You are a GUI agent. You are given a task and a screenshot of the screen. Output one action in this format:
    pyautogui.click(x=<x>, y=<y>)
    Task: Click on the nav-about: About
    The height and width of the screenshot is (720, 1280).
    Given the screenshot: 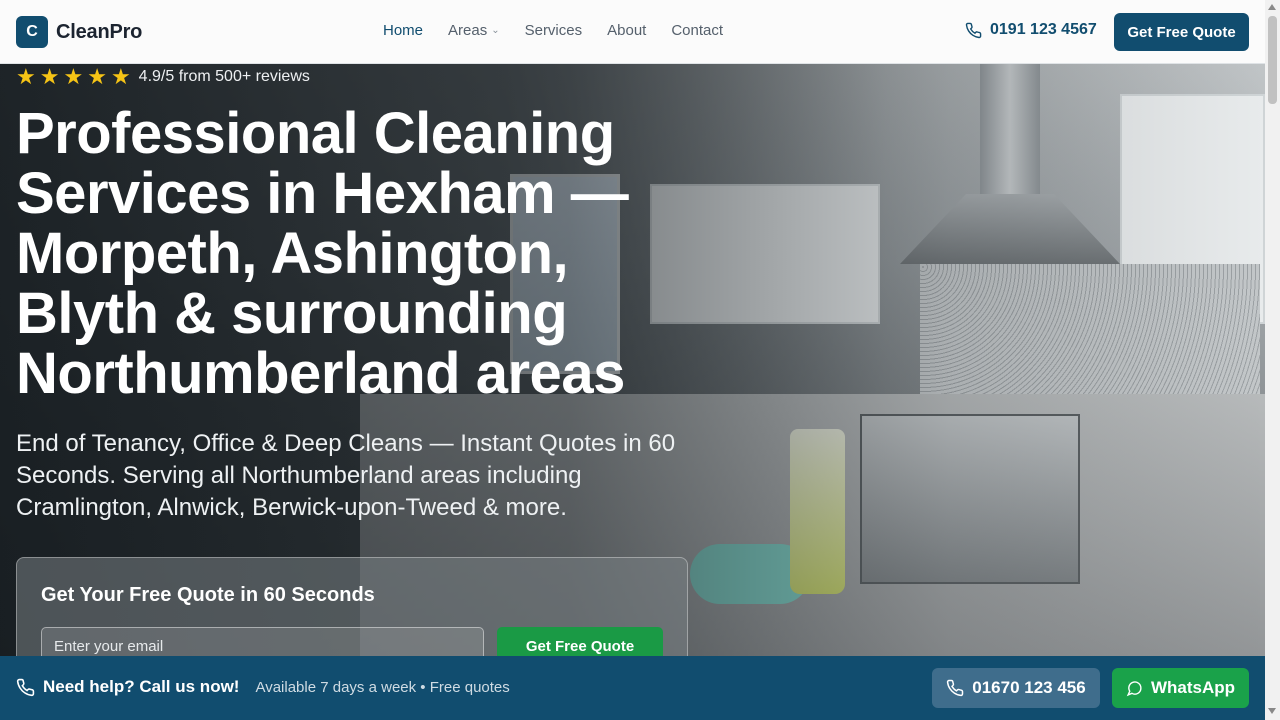 What is the action you would take?
    pyautogui.click(x=626, y=30)
    